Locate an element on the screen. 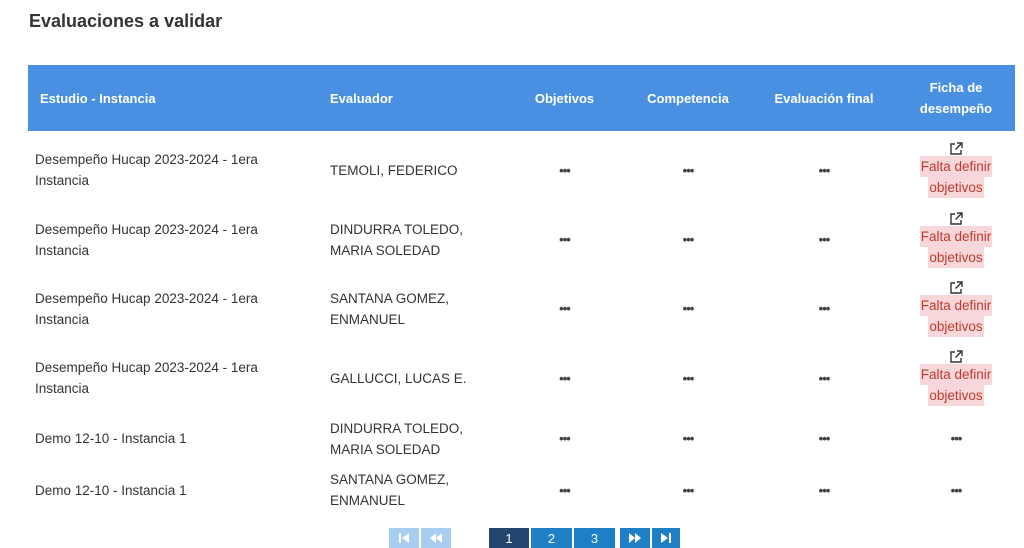 This screenshot has height=548, width=1024. prev-page-button is located at coordinates (436, 538).